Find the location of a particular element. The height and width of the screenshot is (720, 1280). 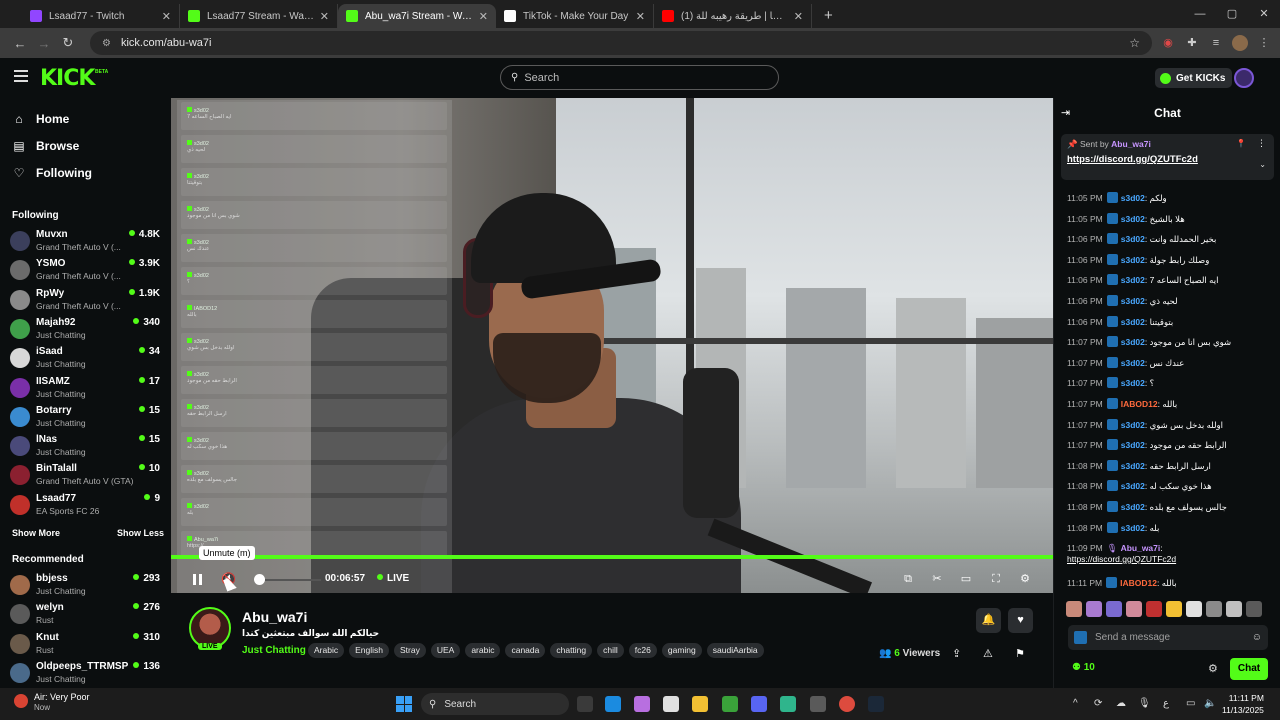

chat-message-input: Send a message ☺ is located at coordinates (1168, 637).